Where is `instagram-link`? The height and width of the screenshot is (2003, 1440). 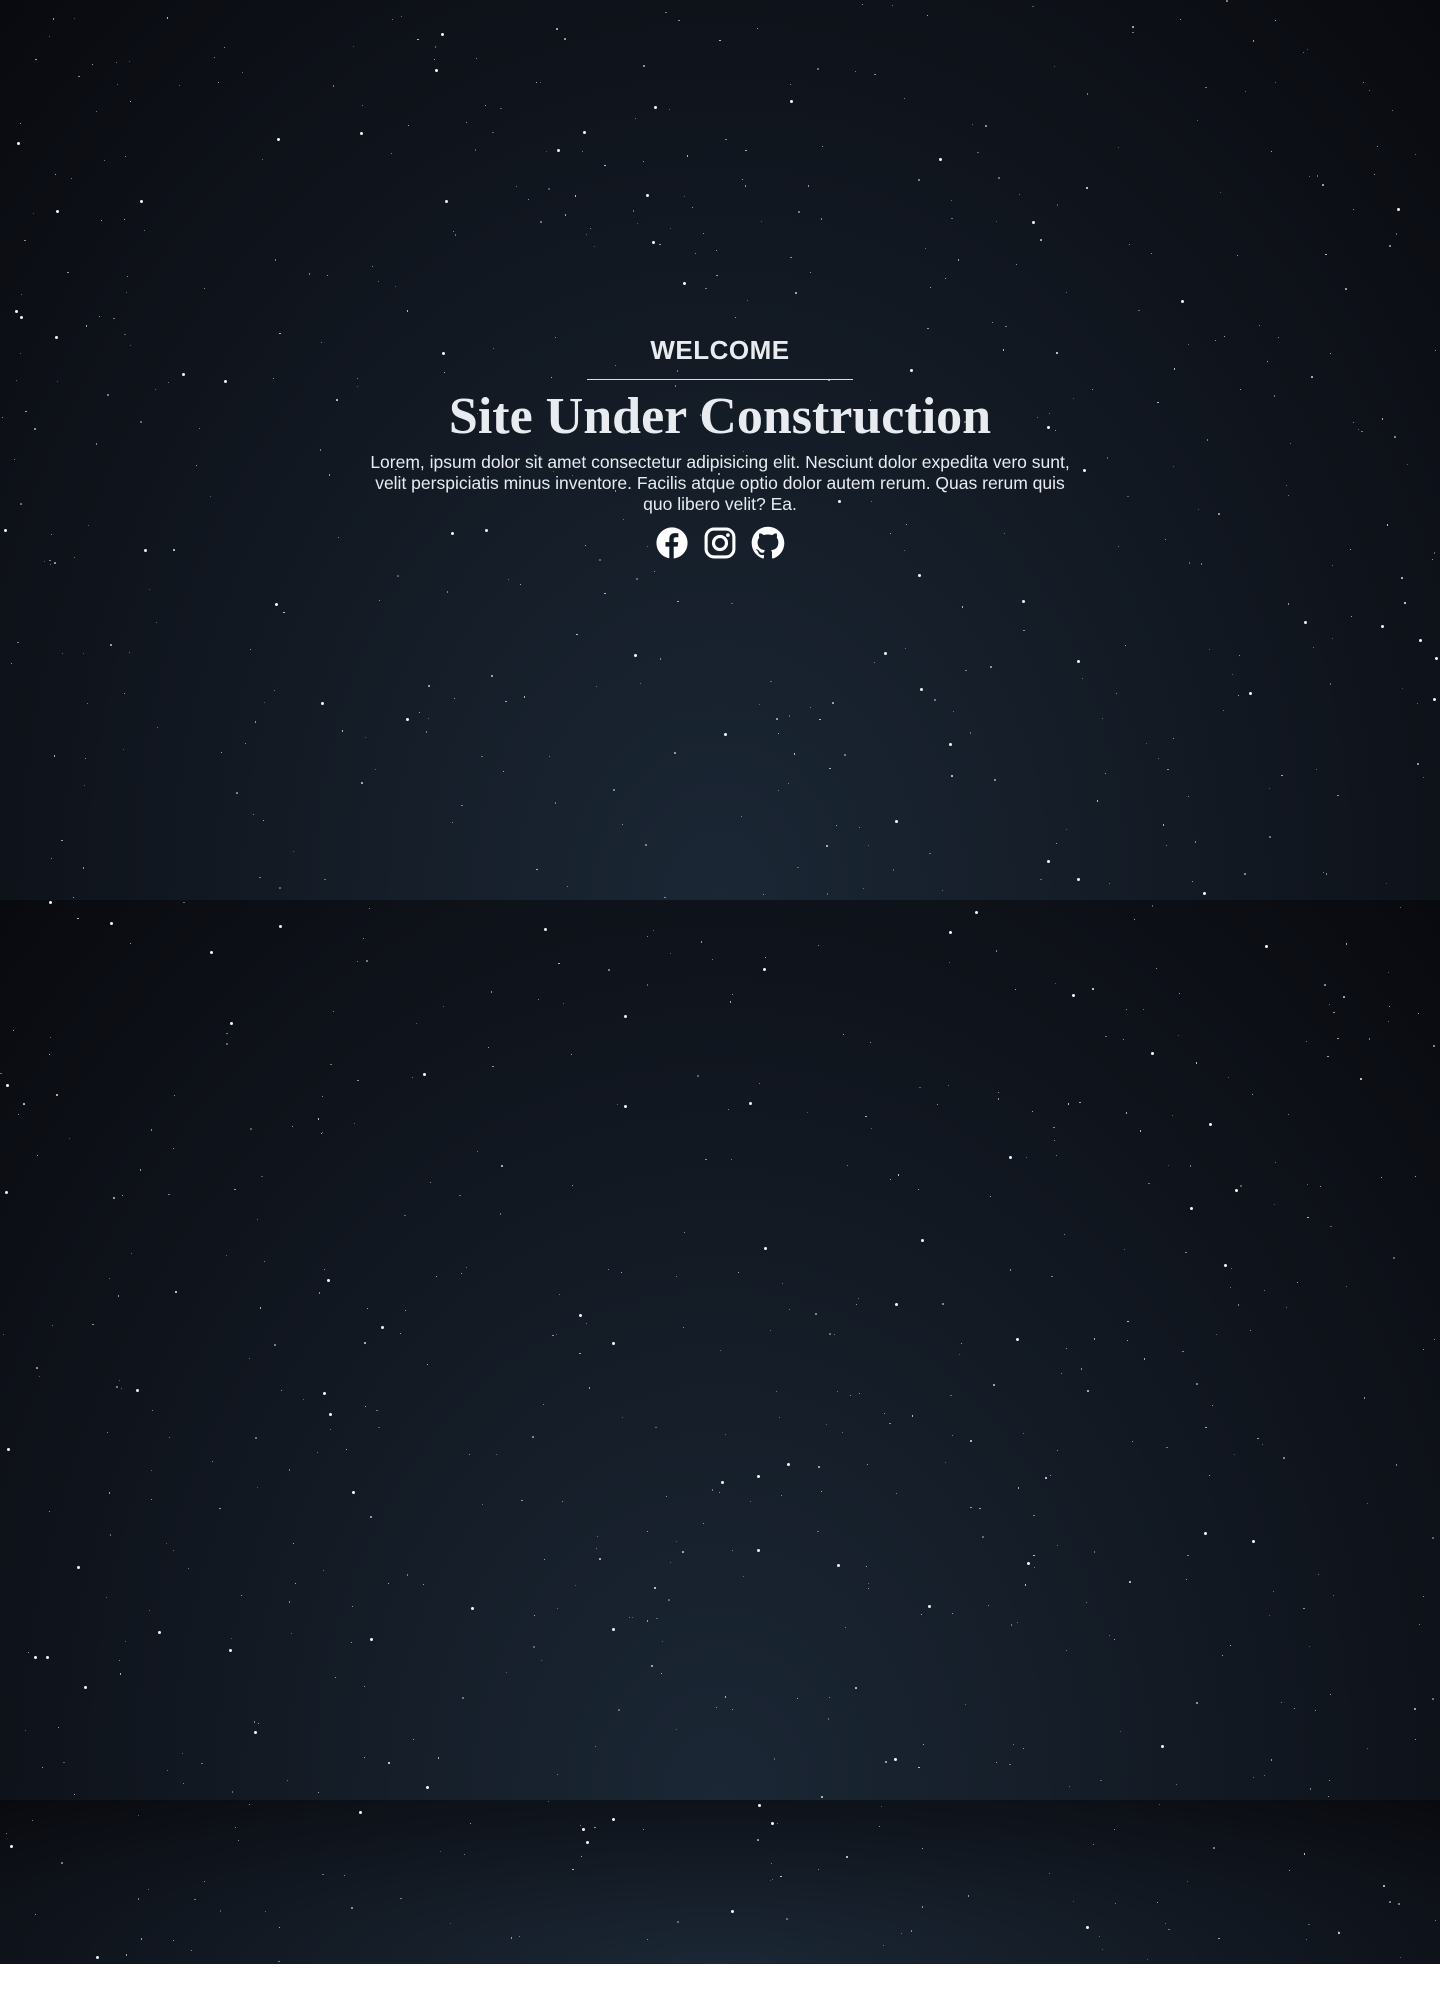 instagram-link is located at coordinates (720, 543).